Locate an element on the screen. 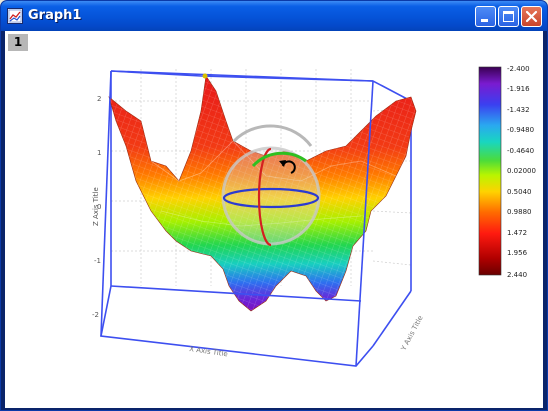  colorbar-label: 0.9880 is located at coordinates (519, 212).